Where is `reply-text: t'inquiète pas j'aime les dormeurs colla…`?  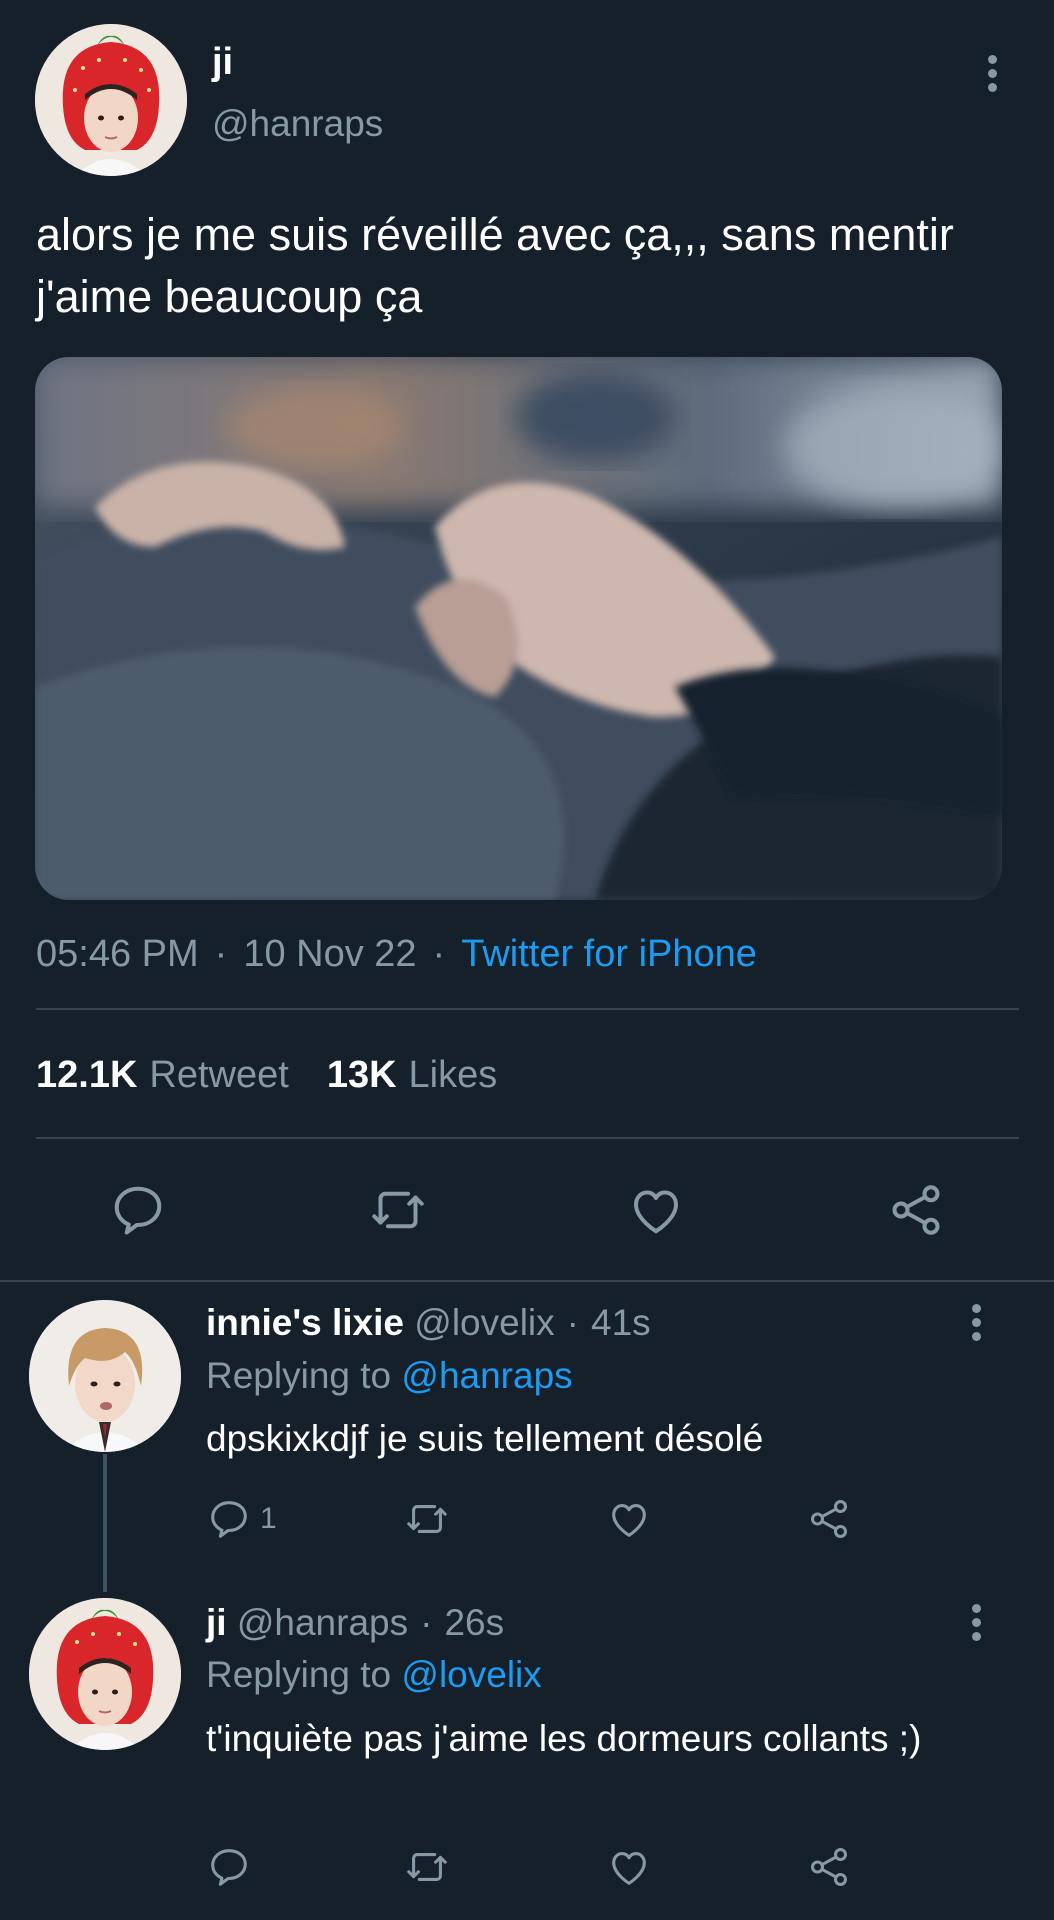
reply-text: t'inquiète pas j'aime les dormeurs colla… is located at coordinates (564, 1738).